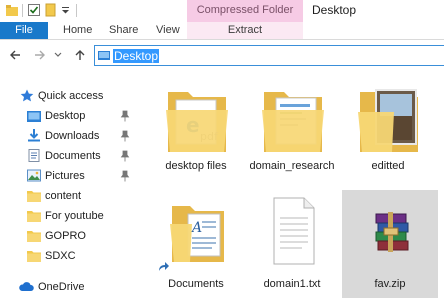 The height and width of the screenshot is (299, 444). I want to click on title-bar: Compressed Folder Tools Desktop, so click(222, 18).